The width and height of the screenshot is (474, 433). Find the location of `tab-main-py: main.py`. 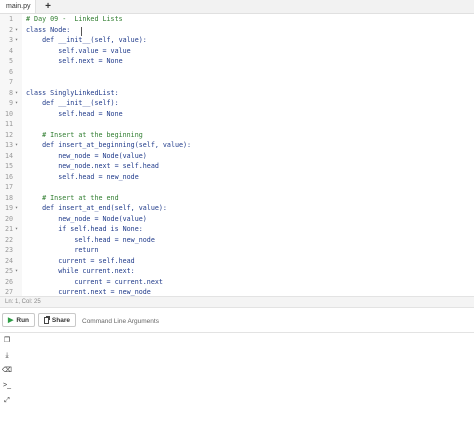

tab-main-py: main.py is located at coordinates (18, 6).